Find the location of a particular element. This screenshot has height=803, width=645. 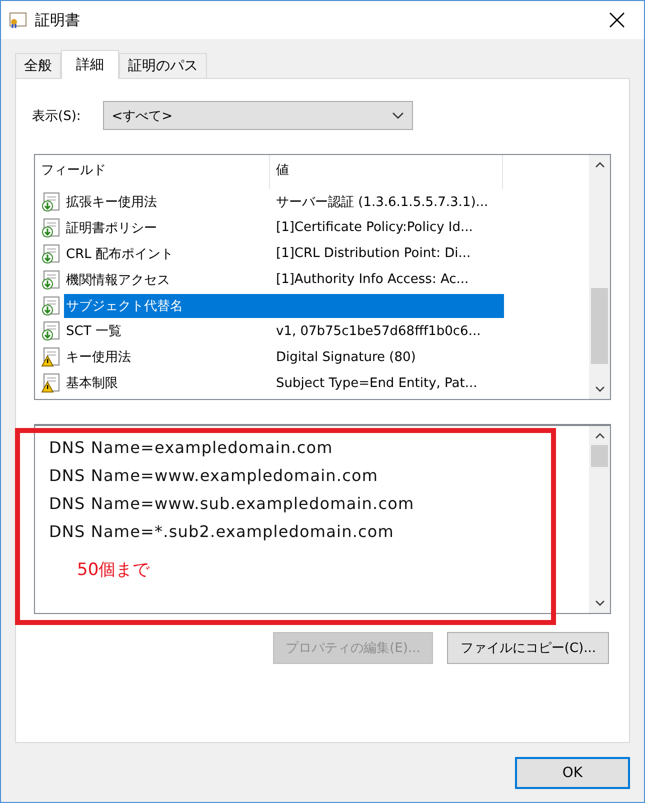

tab: 全般 is located at coordinates (38, 65).